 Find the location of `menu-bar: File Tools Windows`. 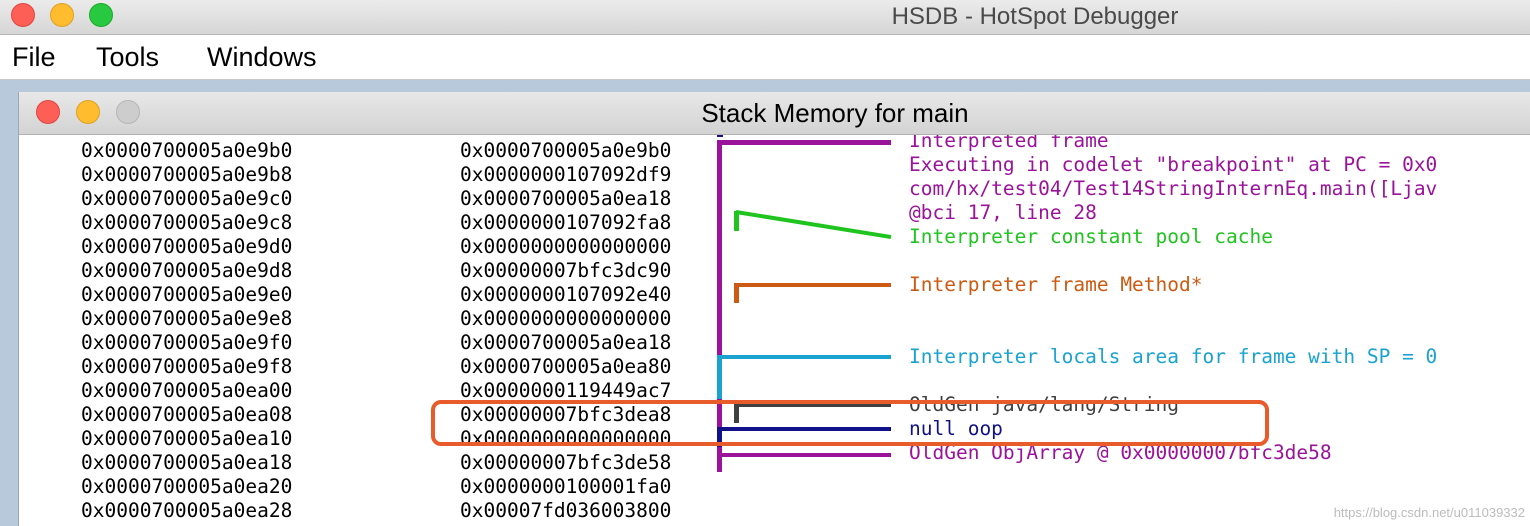

menu-bar: File Tools Windows is located at coordinates (765, 57).